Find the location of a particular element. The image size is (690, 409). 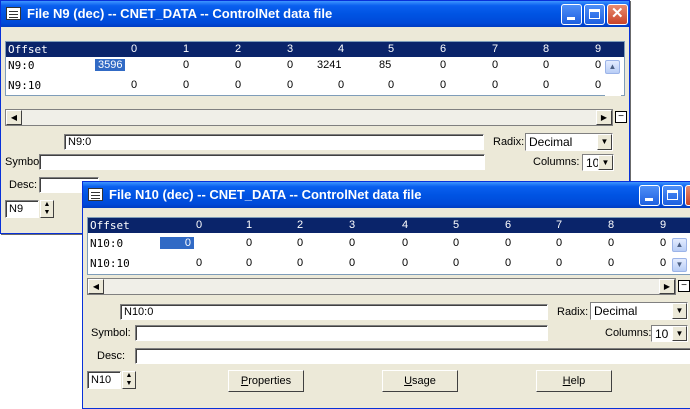

table-cell: 3241 is located at coordinates (329, 65).